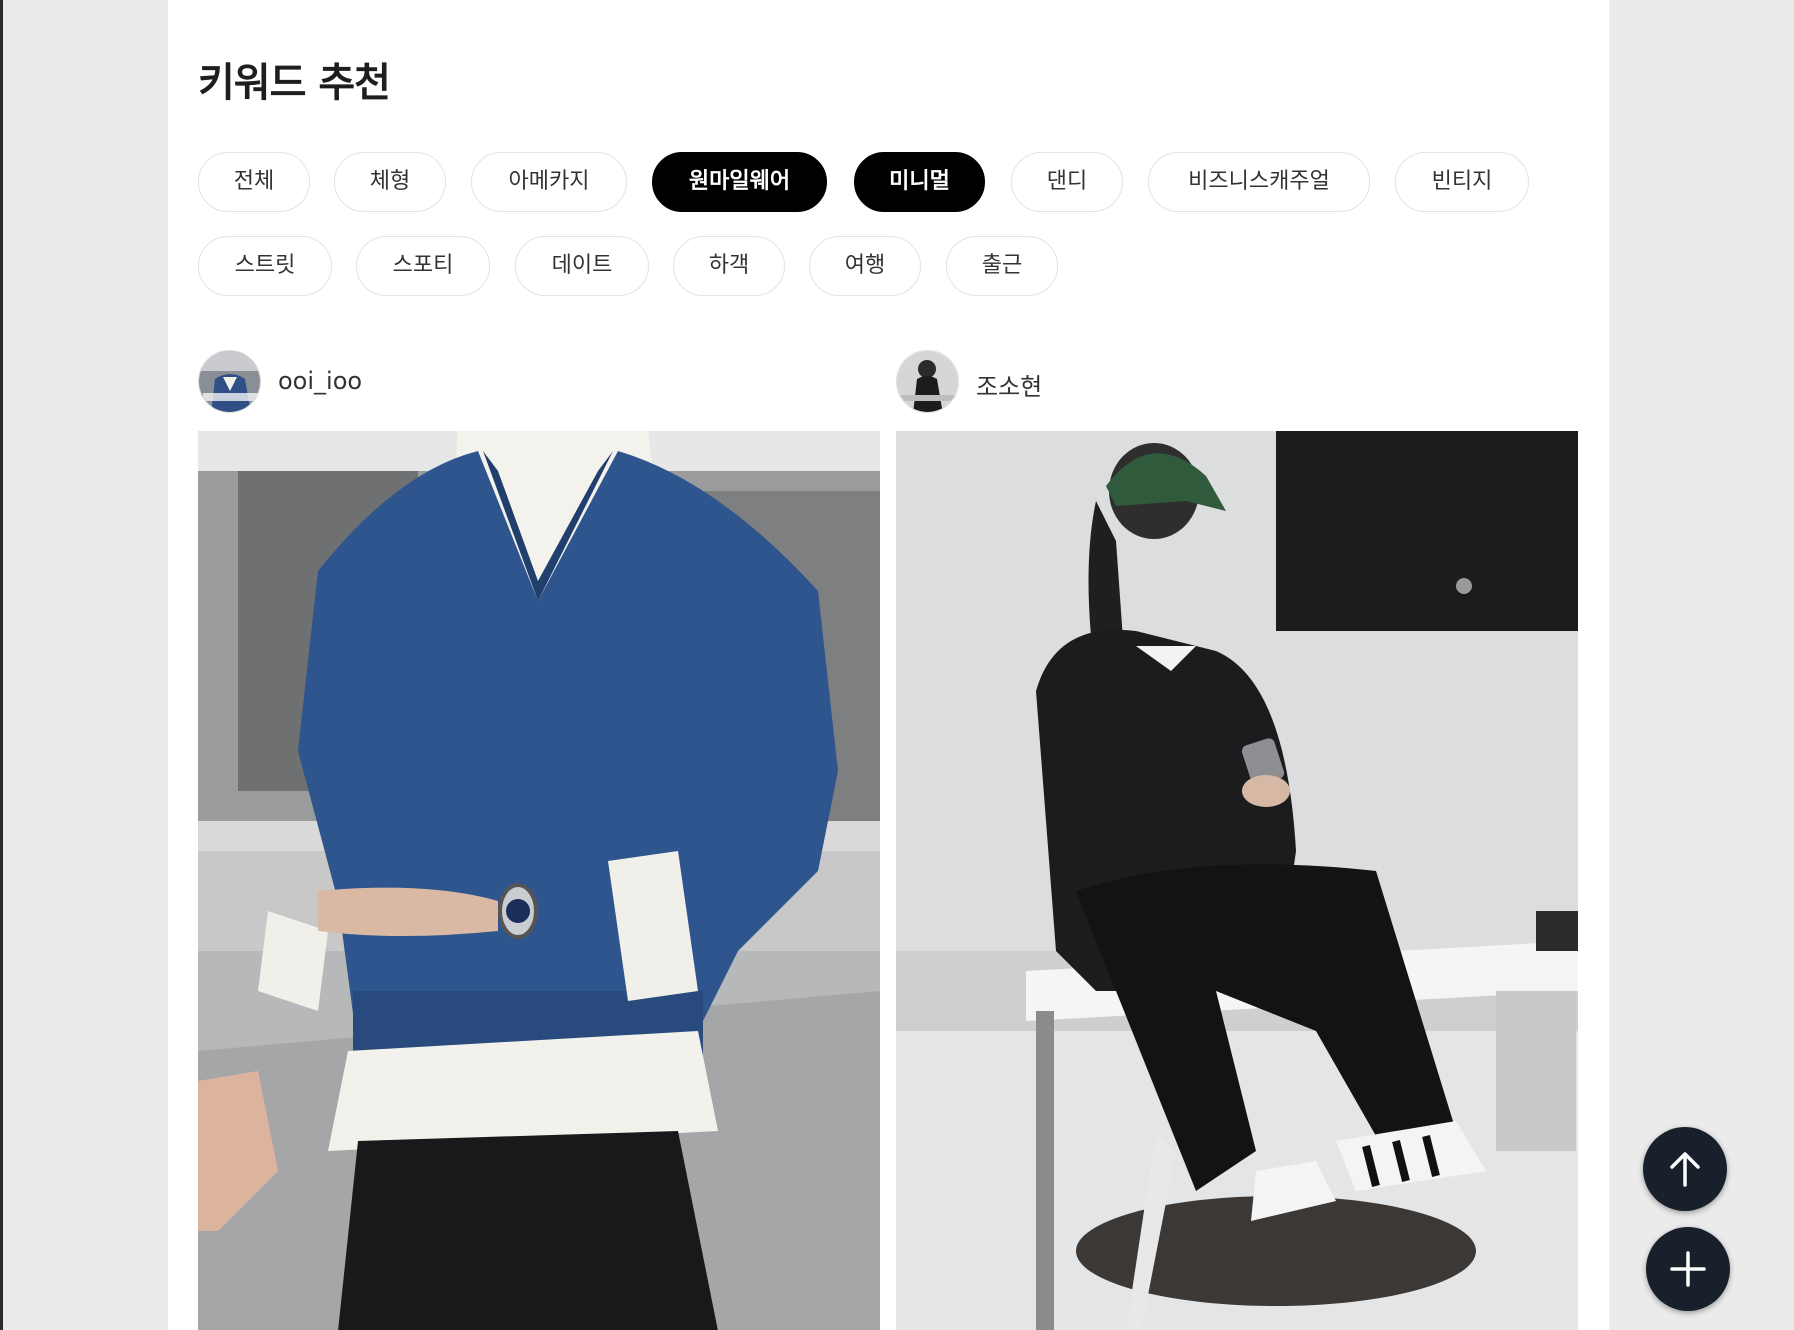 The width and height of the screenshot is (1794, 1330). I want to click on plus-icon, so click(1688, 1269).